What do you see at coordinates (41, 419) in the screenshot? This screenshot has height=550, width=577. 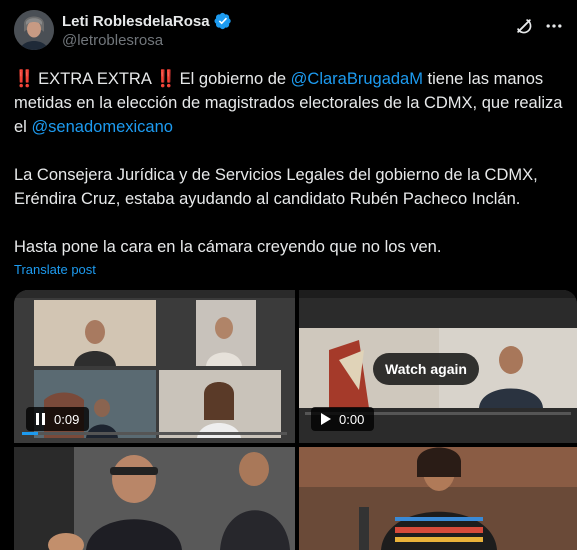 I see `pause-icon` at bounding box center [41, 419].